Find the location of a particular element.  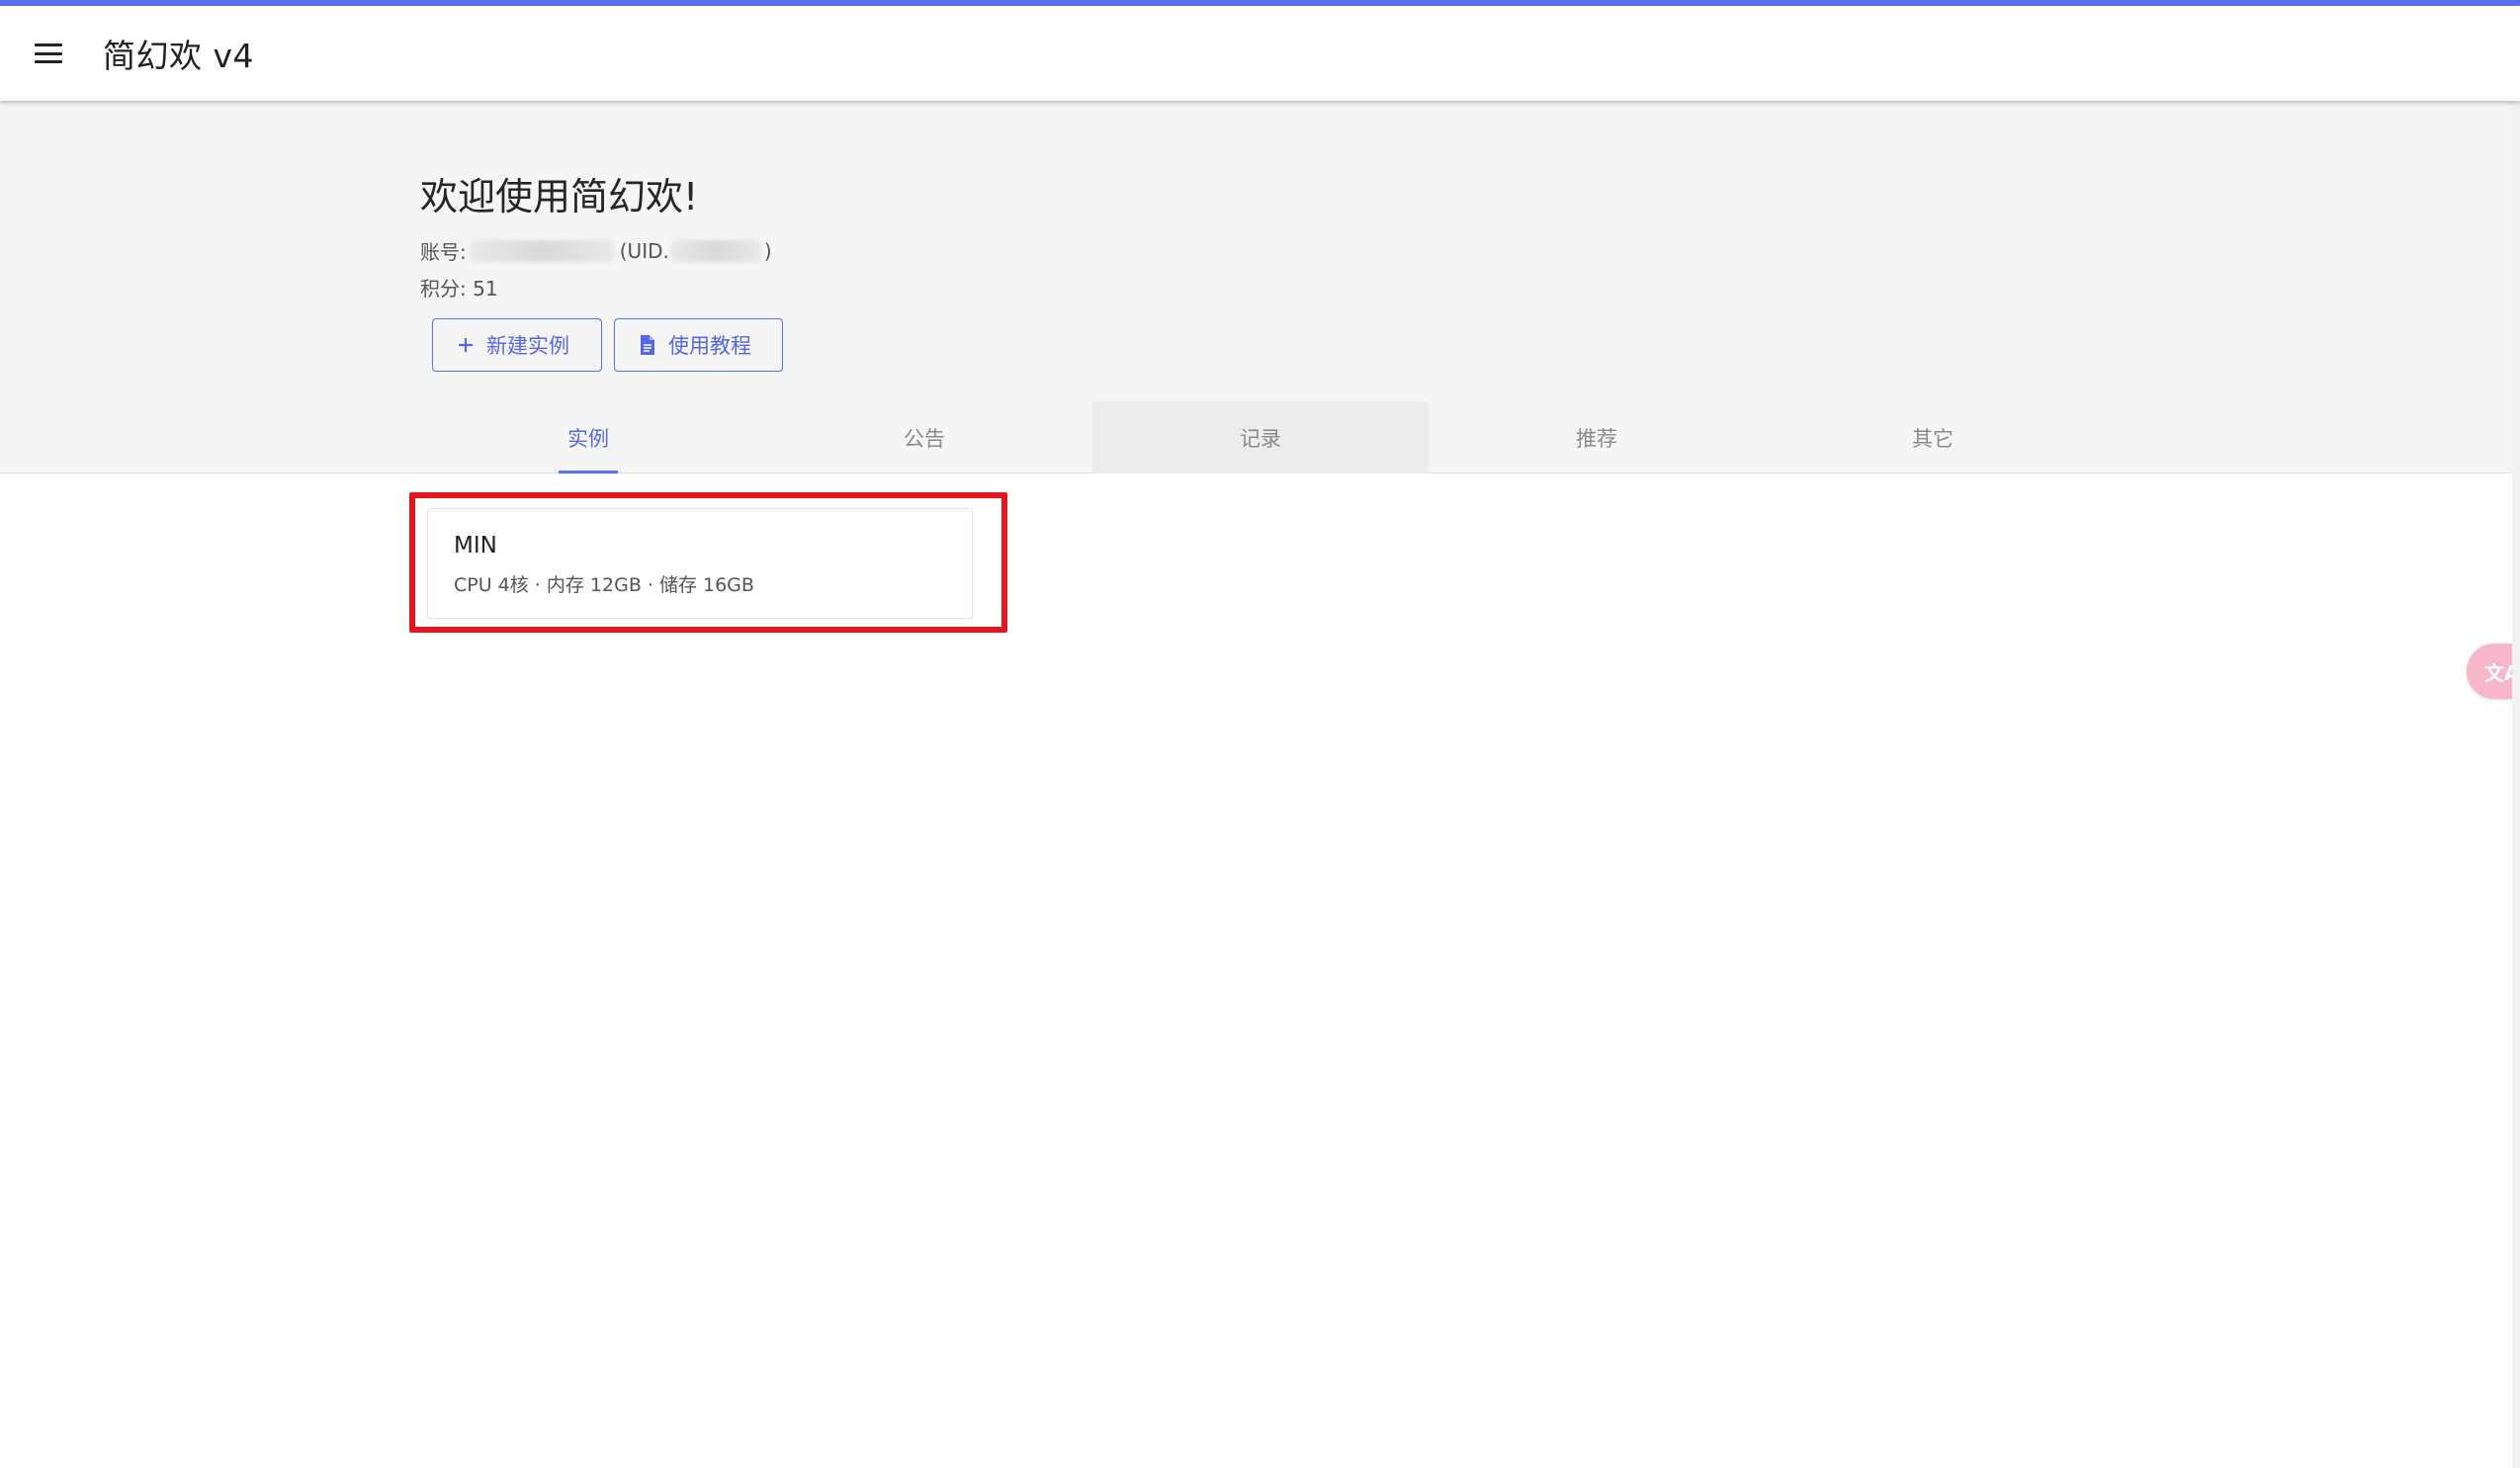

redacted-account is located at coordinates (542, 250).